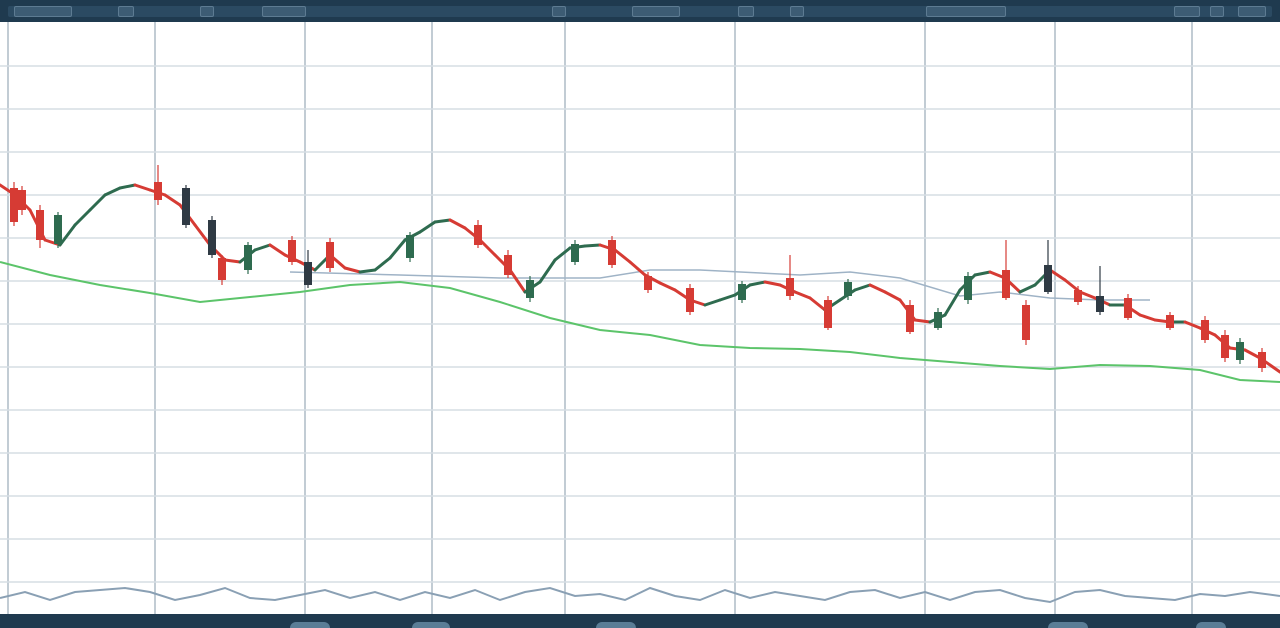 The height and width of the screenshot is (628, 1280). I want to click on toolbar-button-dot, so click(126, 11).